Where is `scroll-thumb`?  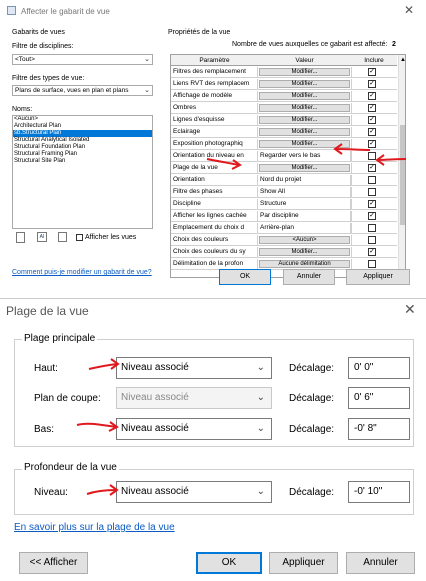 scroll-thumb is located at coordinates (402, 175).